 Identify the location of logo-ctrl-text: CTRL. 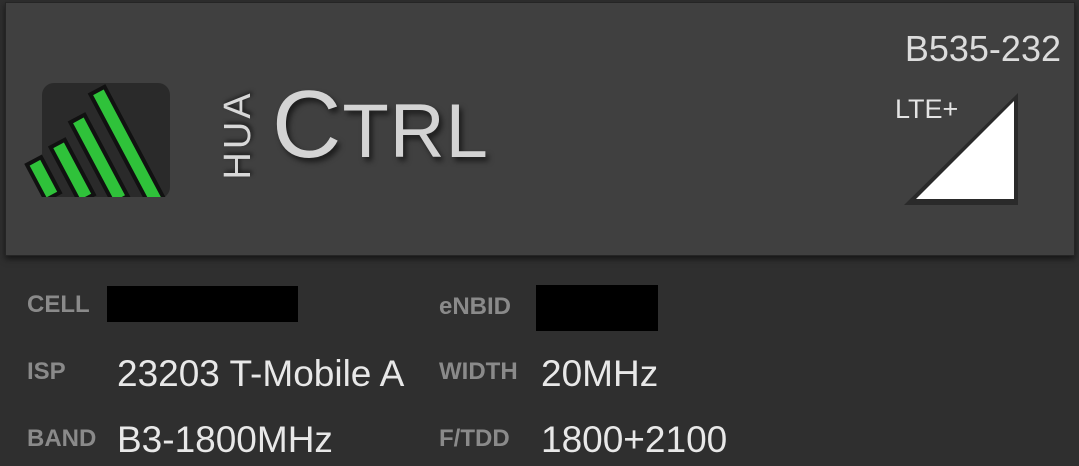
(380, 125).